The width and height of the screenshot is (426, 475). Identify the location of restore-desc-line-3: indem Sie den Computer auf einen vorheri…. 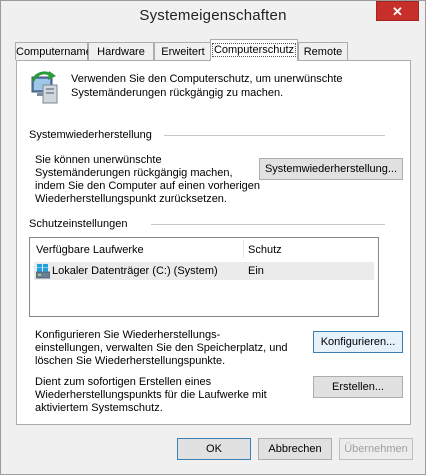
(148, 186).